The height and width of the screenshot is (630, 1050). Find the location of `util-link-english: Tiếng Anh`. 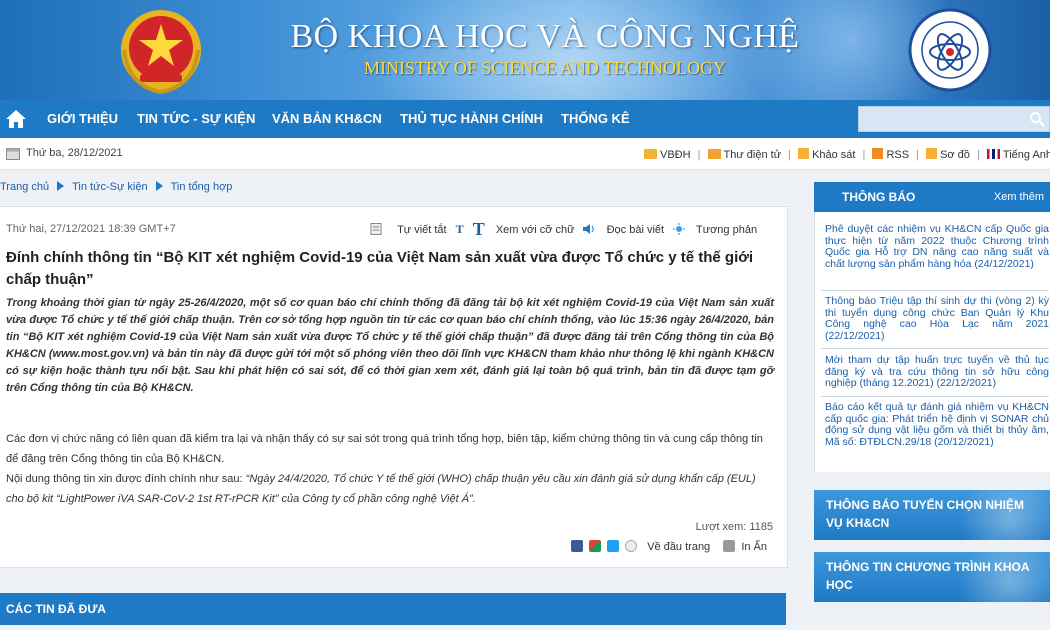

util-link-english: Tiếng Anh is located at coordinates (1026, 155).